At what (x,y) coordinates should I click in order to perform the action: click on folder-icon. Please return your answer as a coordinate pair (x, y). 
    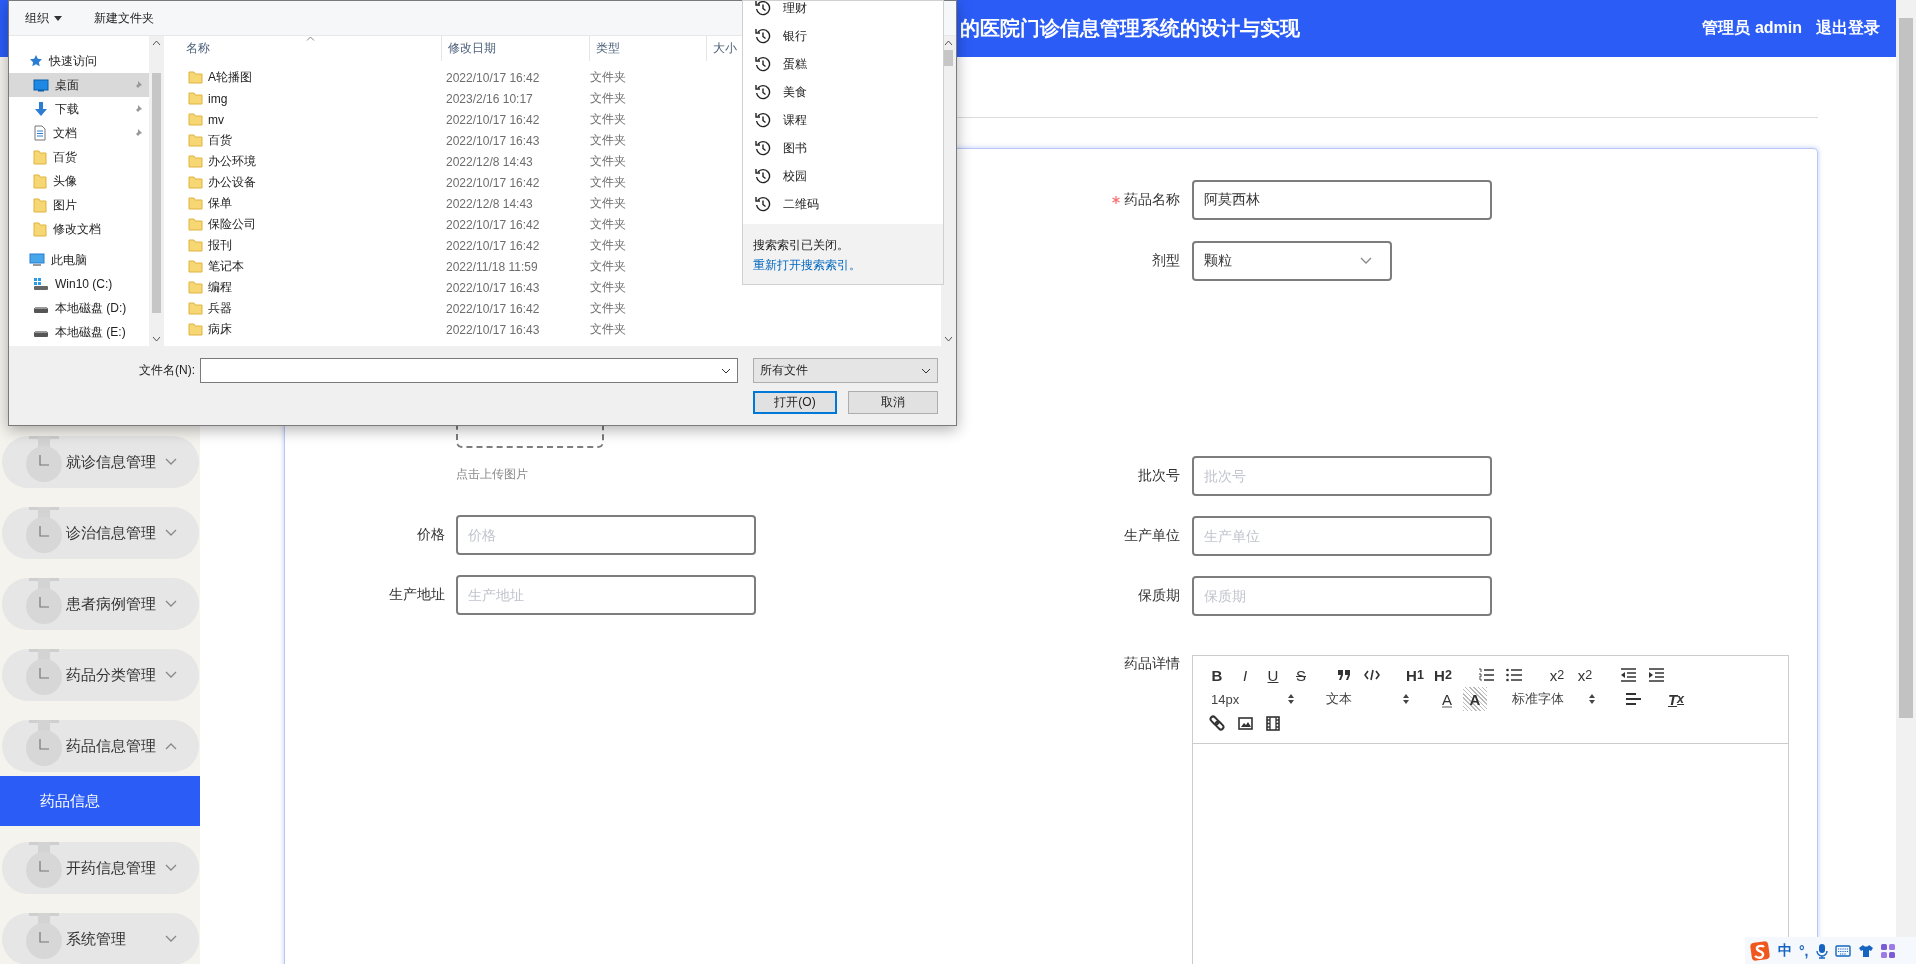
    Looking at the image, I should click on (195, 182).